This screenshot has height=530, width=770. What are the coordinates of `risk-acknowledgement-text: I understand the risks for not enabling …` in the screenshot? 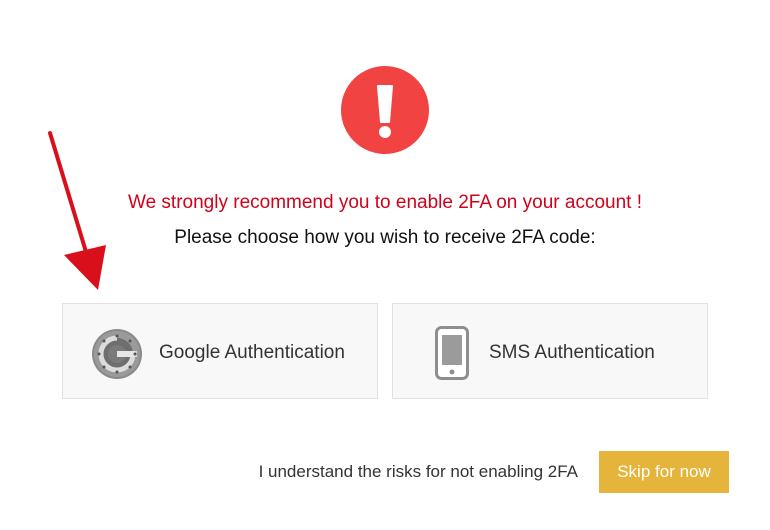 It's located at (418, 471).